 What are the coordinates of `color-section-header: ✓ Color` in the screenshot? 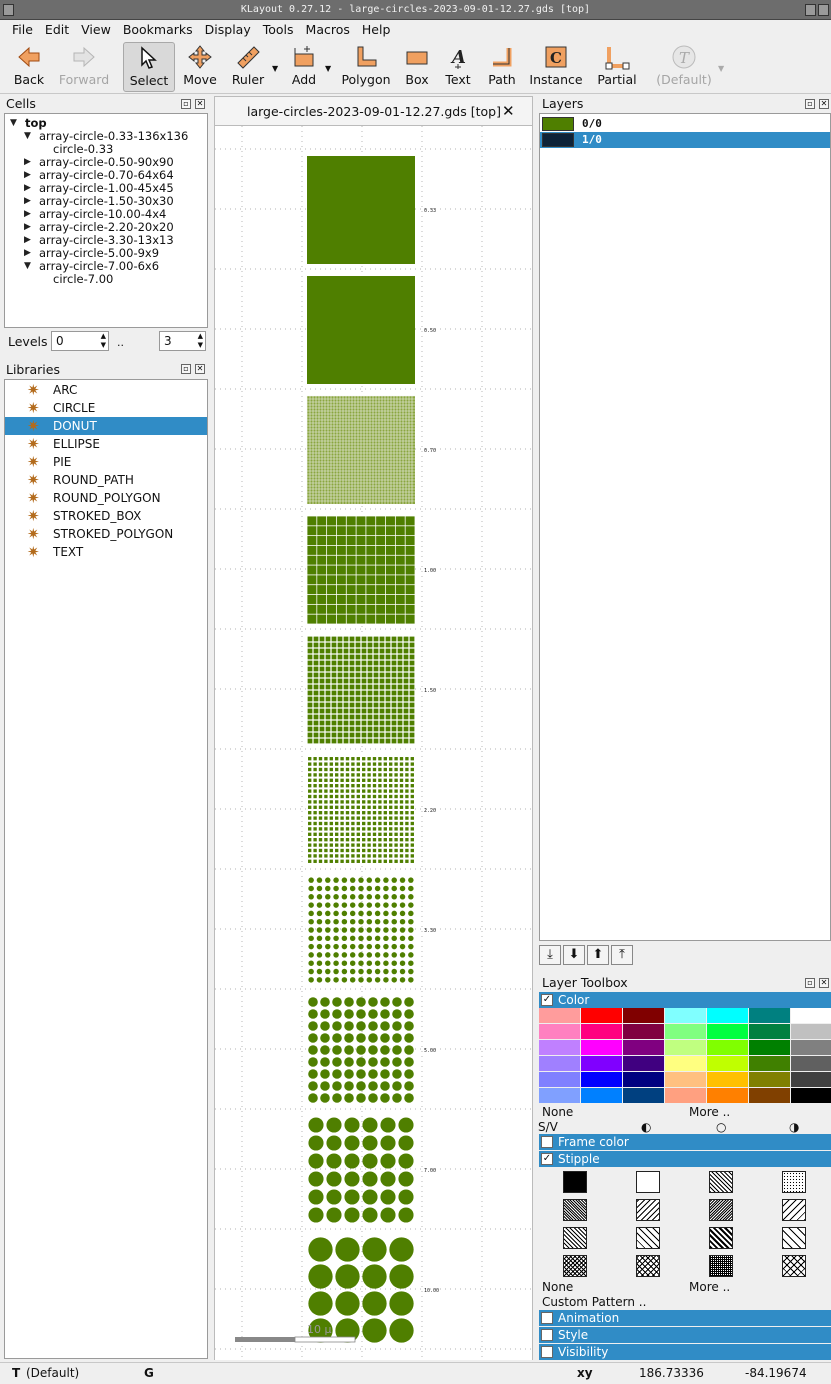 It's located at (685, 1000).